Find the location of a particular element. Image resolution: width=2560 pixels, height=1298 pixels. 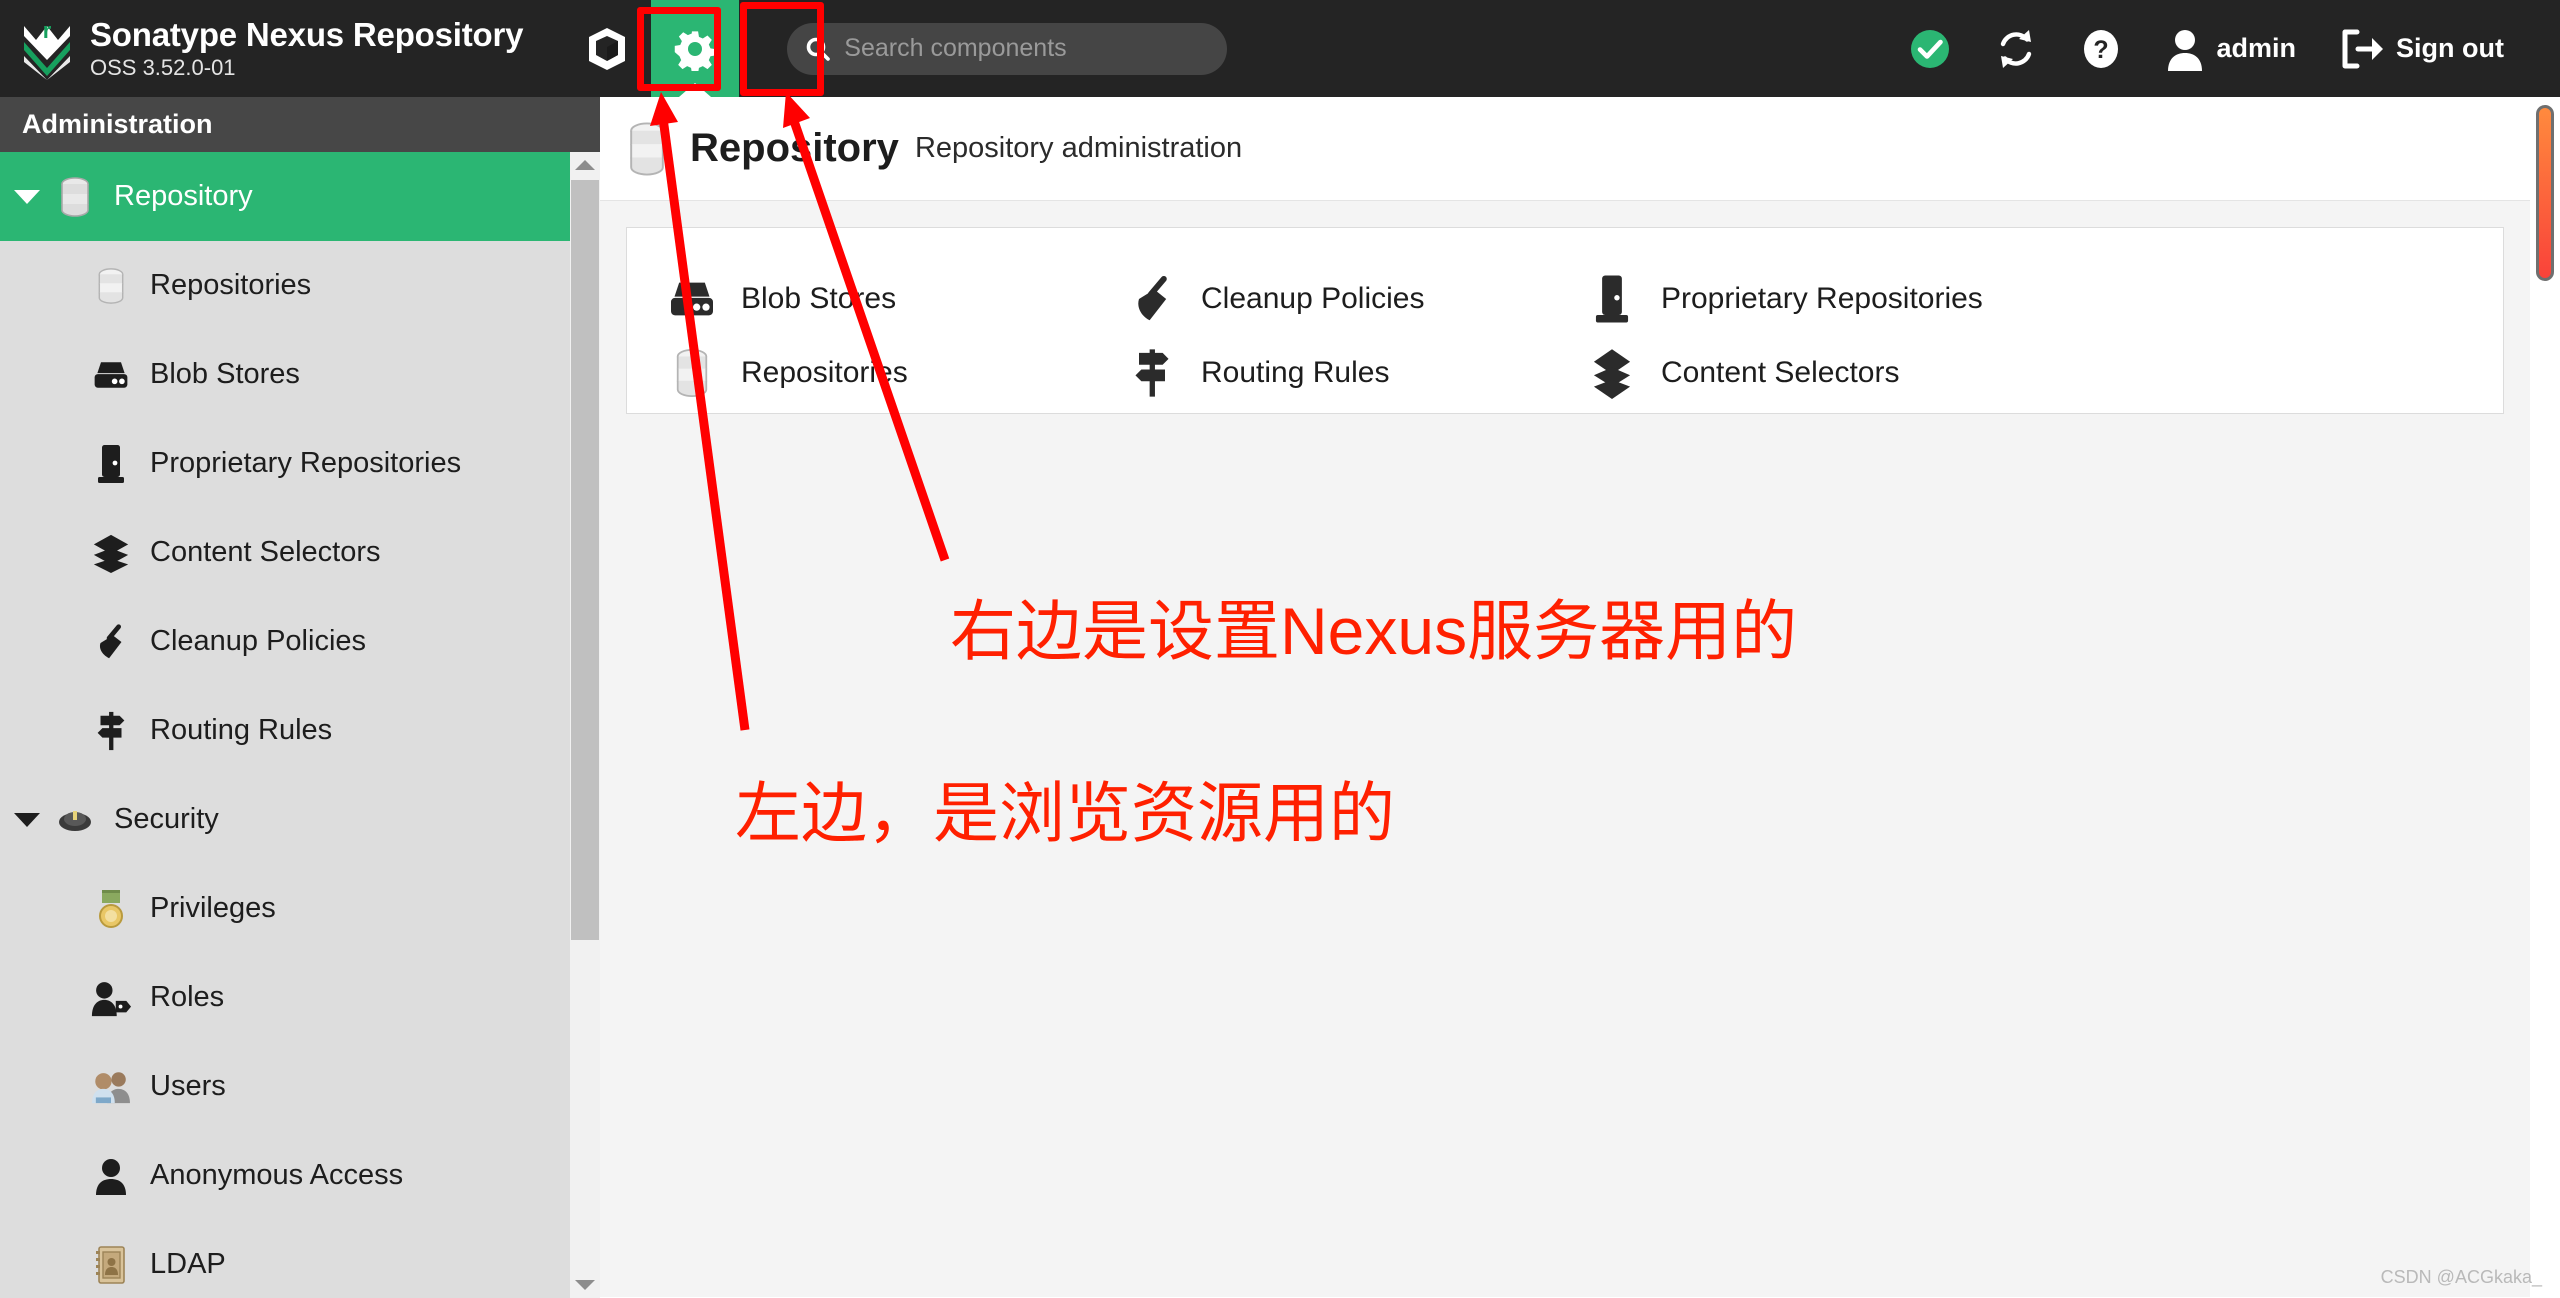

browse-button is located at coordinates (607, 48).